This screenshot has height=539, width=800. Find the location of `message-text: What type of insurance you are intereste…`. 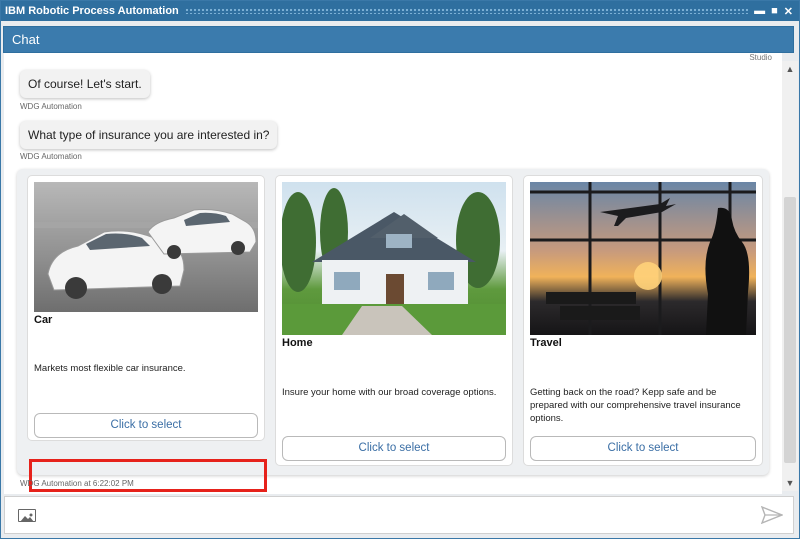

message-text: What type of insurance you are intereste… is located at coordinates (149, 135).